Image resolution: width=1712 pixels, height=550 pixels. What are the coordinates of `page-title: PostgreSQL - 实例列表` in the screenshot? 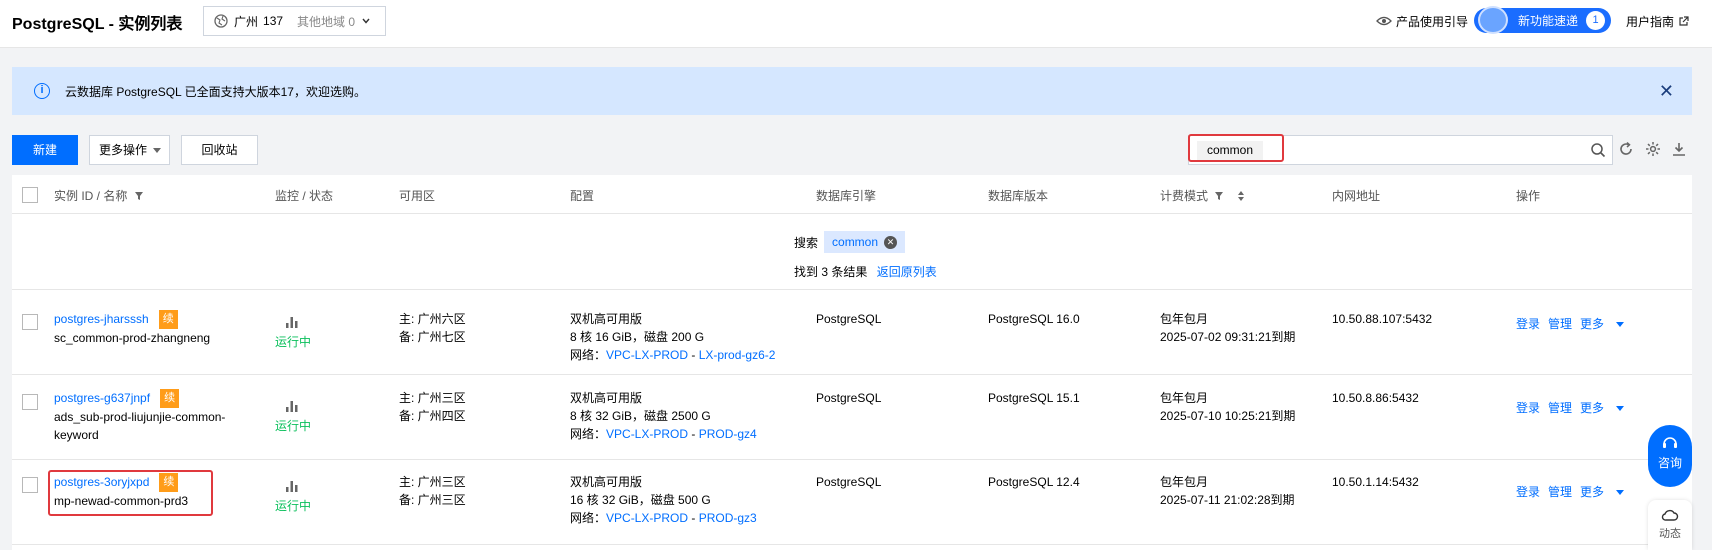 It's located at (97, 24).